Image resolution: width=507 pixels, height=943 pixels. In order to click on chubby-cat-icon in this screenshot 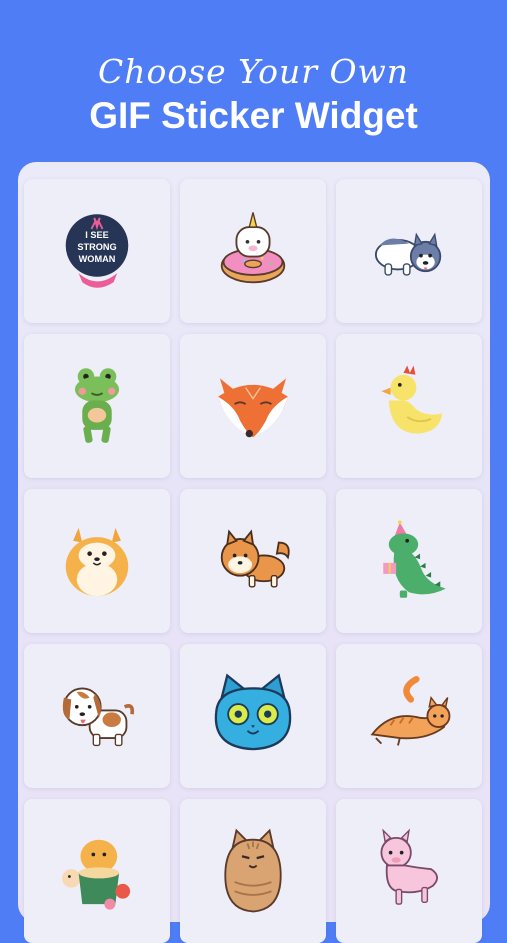, I will do `click(253, 870)`.